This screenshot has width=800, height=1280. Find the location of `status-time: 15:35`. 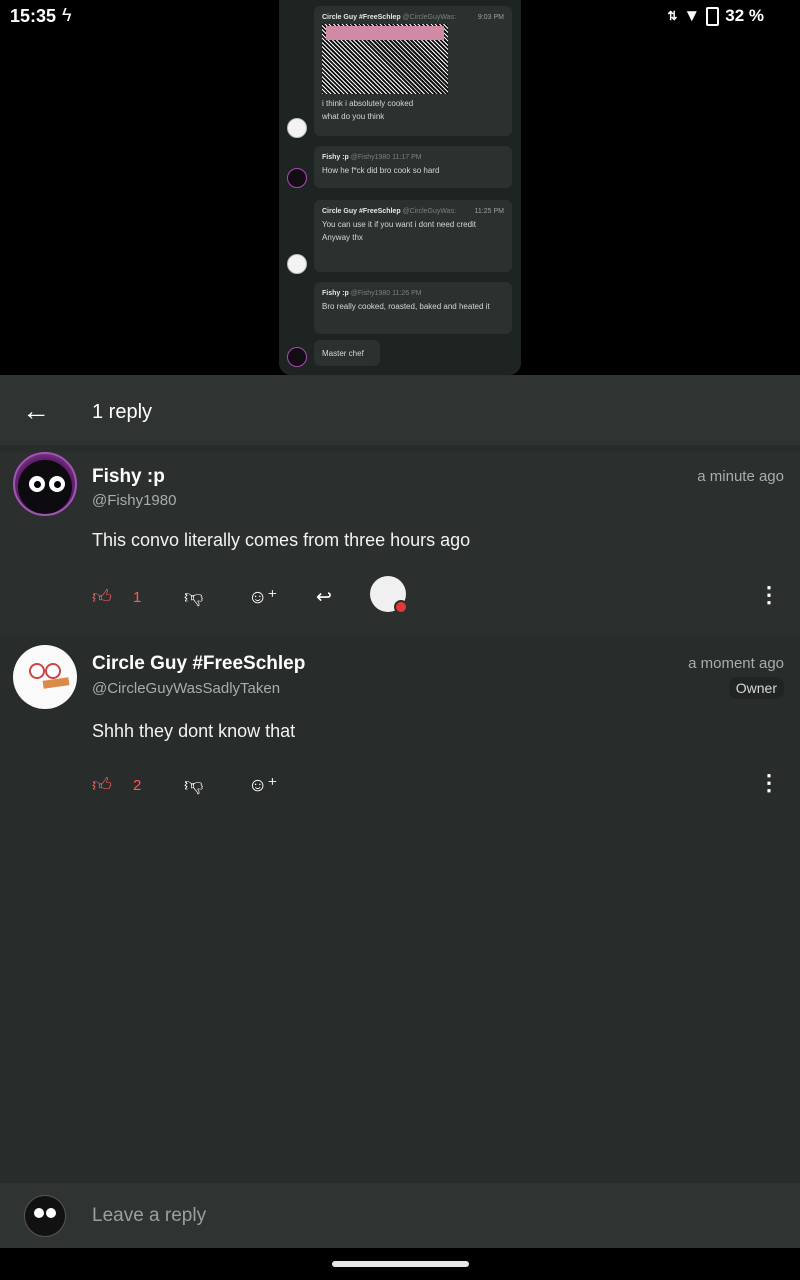

status-time: 15:35 is located at coordinates (33, 16).